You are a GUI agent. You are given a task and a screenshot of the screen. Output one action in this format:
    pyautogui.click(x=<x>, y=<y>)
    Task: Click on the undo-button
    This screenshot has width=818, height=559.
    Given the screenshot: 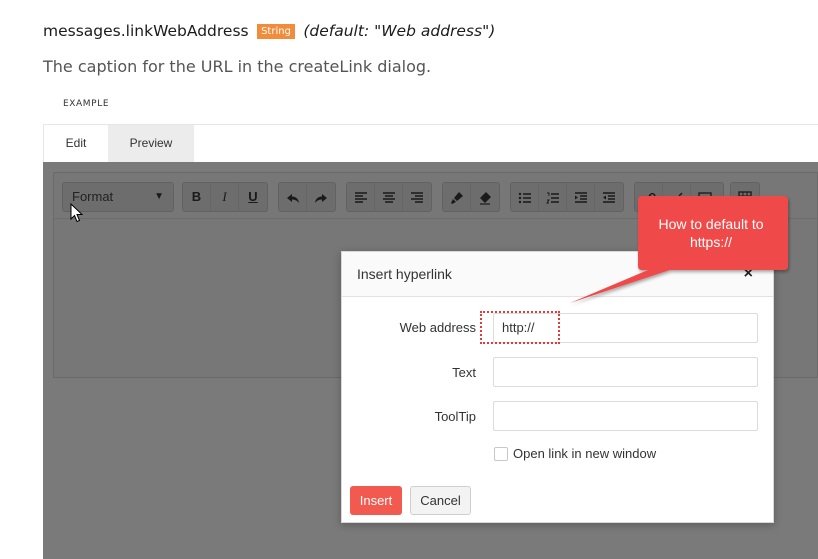 What is the action you would take?
    pyautogui.click(x=293, y=197)
    